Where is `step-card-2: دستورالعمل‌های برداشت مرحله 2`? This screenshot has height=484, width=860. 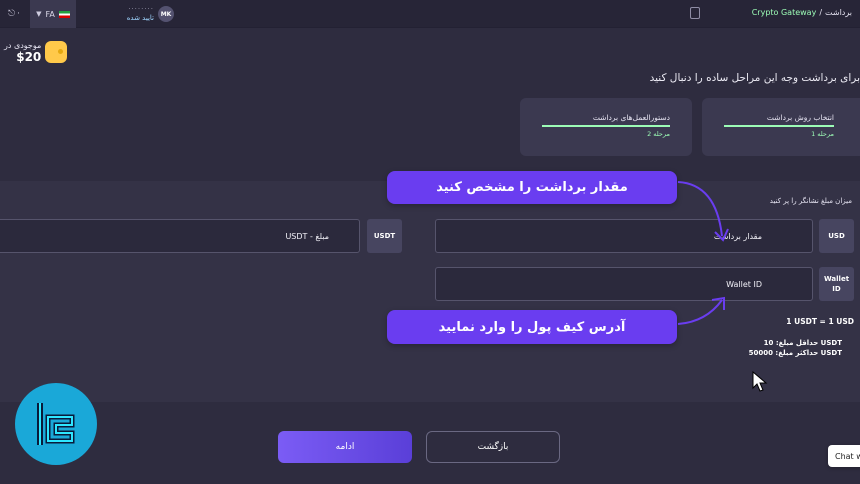
step-card-2: دستورالعمل‌های برداشت مرحله 2 is located at coordinates (606, 127).